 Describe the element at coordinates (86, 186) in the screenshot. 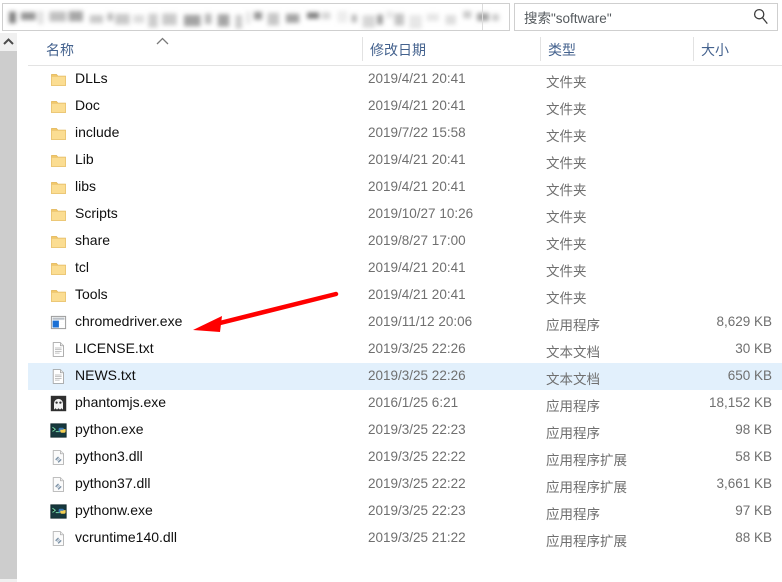

I see `file-name: libs` at that location.